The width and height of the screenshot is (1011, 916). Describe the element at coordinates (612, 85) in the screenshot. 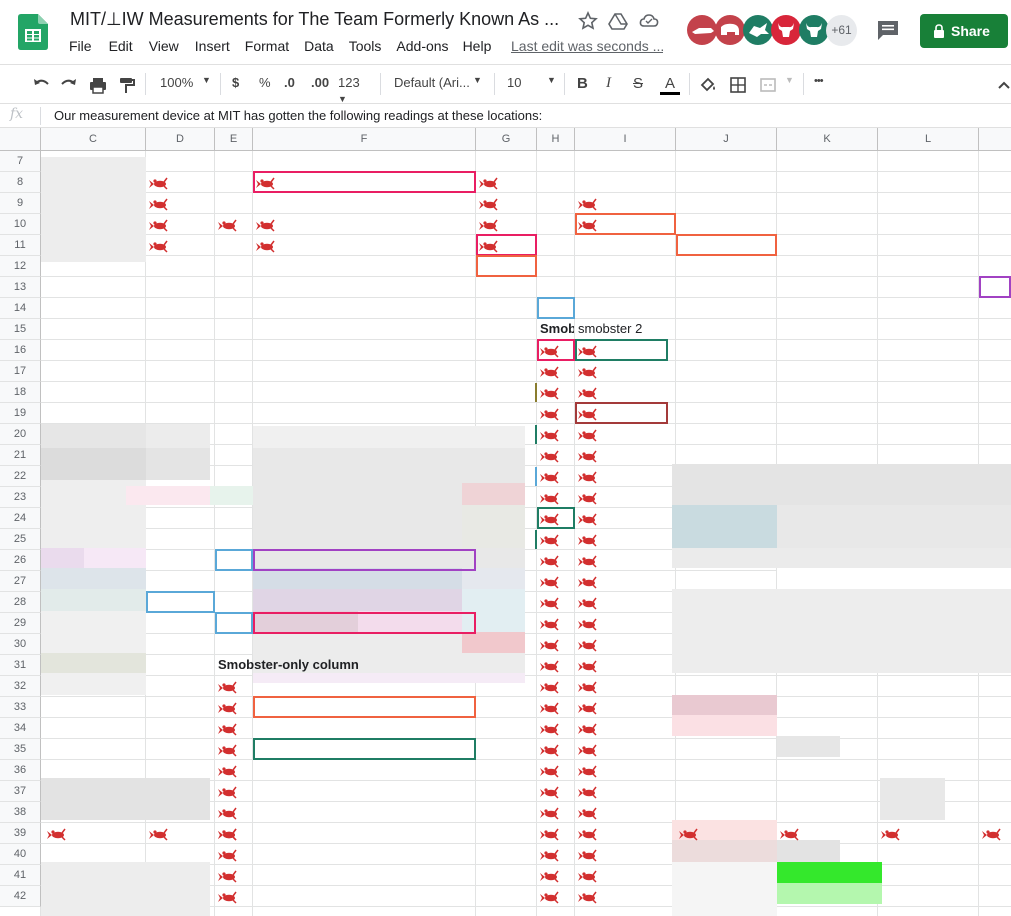

I see `italic-button: I` at that location.